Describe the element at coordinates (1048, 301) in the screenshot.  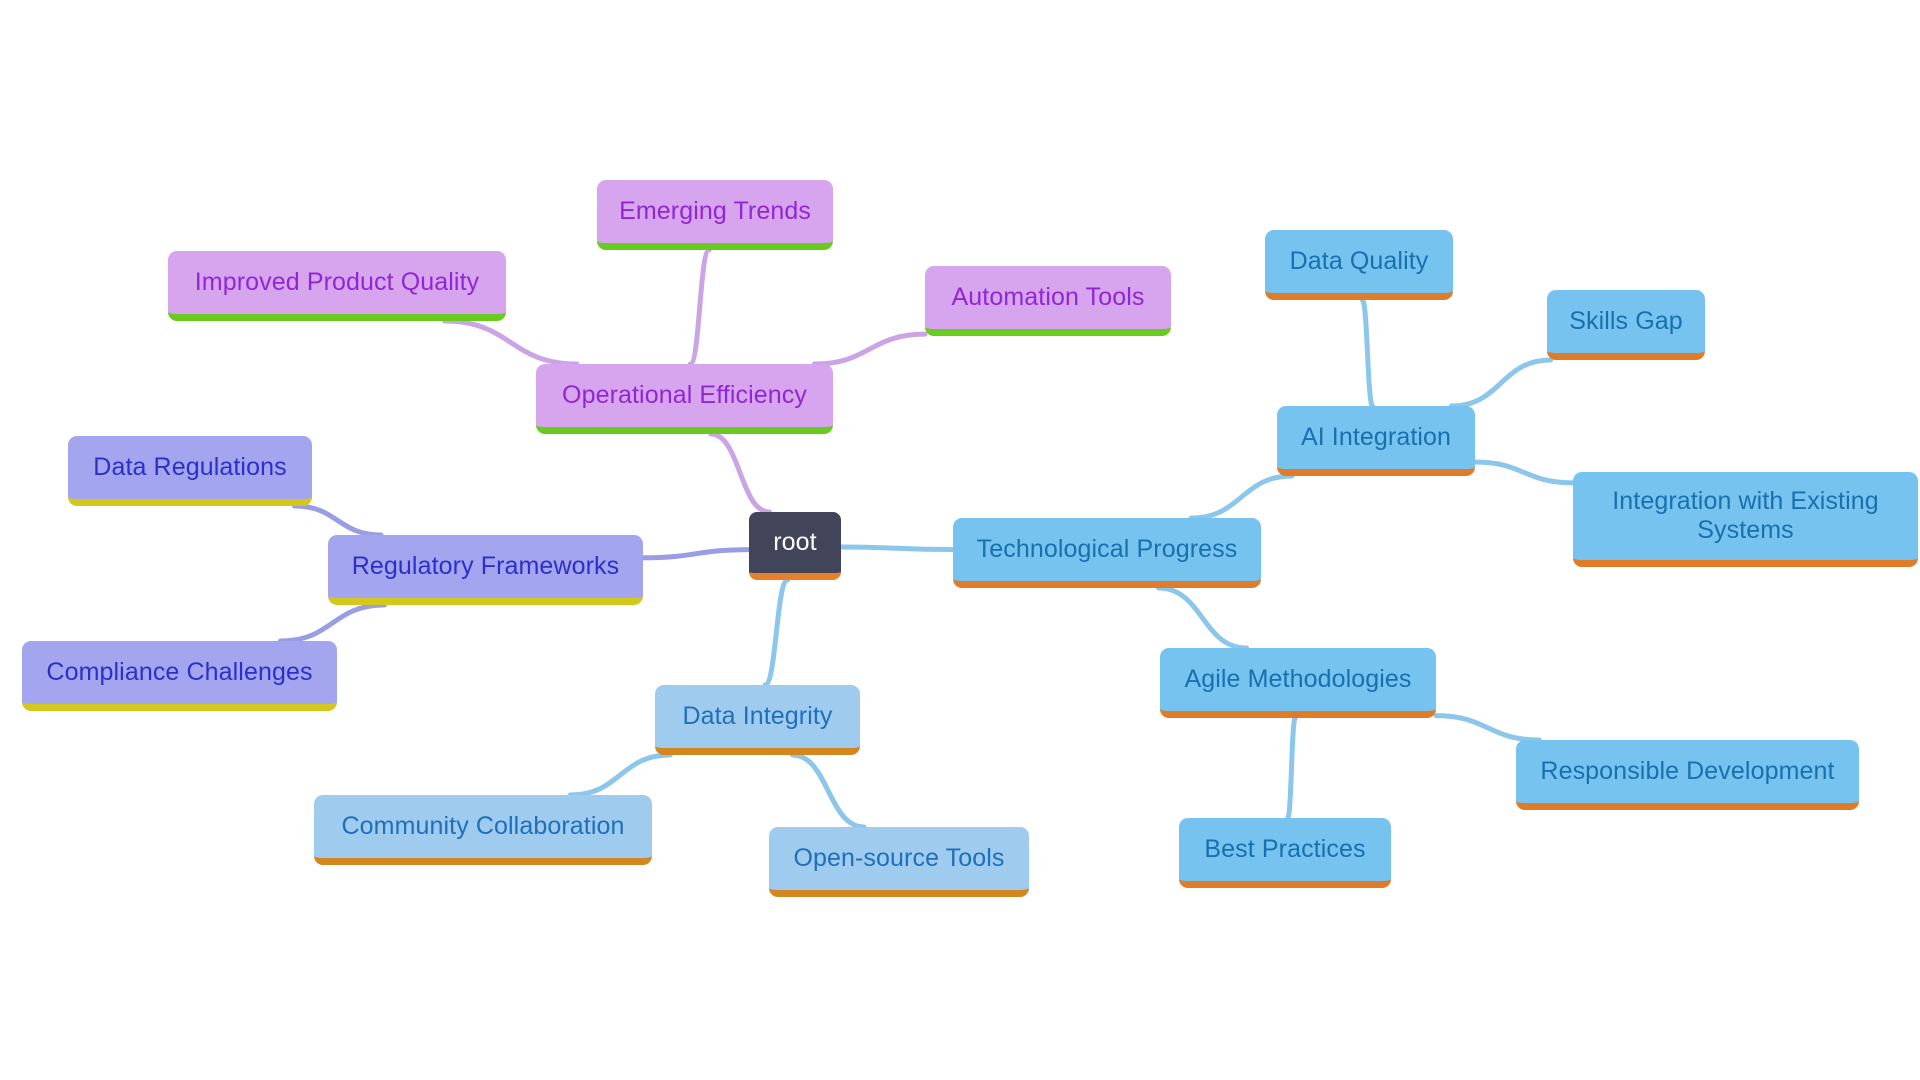
I see `mindmap-node-automation: Automation Tools` at that location.